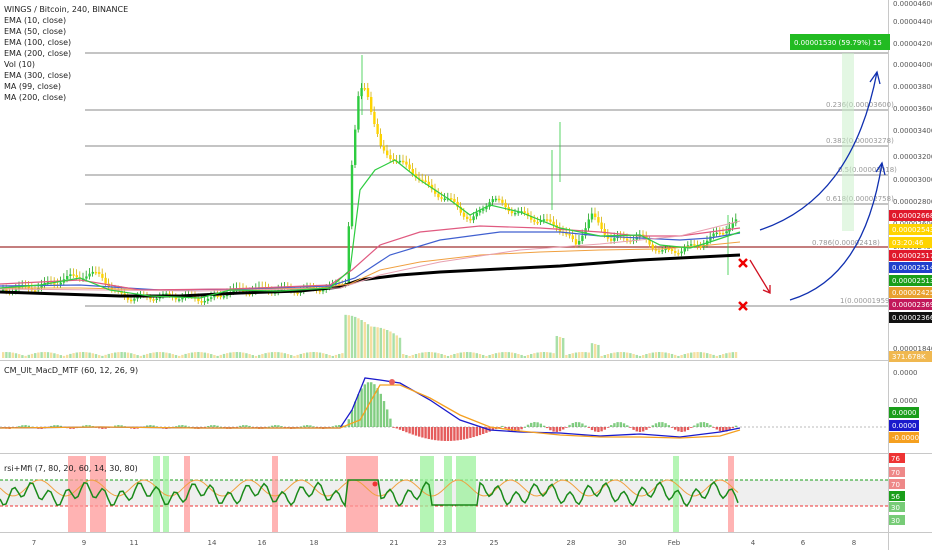  Describe the element at coordinates (912, 305) in the screenshot. I see `svg-text: 0.00002369` at that location.